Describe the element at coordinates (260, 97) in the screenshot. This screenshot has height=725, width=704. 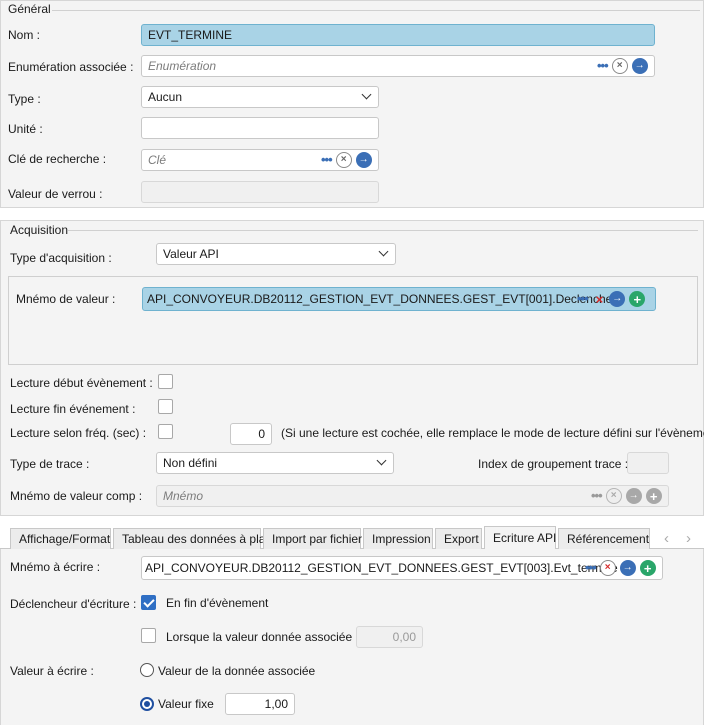
I see `type-select: Aucun` at that location.